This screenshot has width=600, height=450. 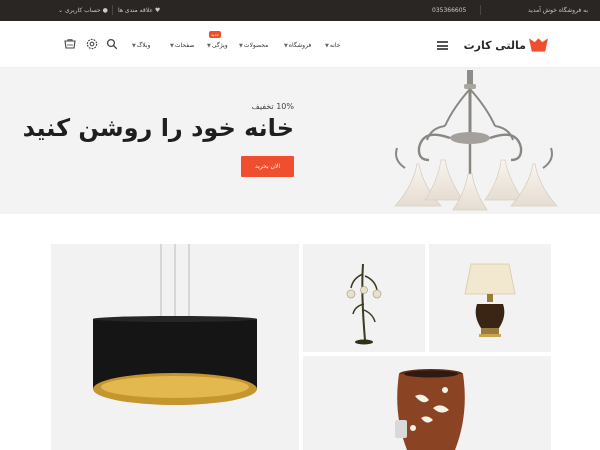 What do you see at coordinates (158, 128) in the screenshot?
I see `hero-title: خانه خود را روشن کنید` at bounding box center [158, 128].